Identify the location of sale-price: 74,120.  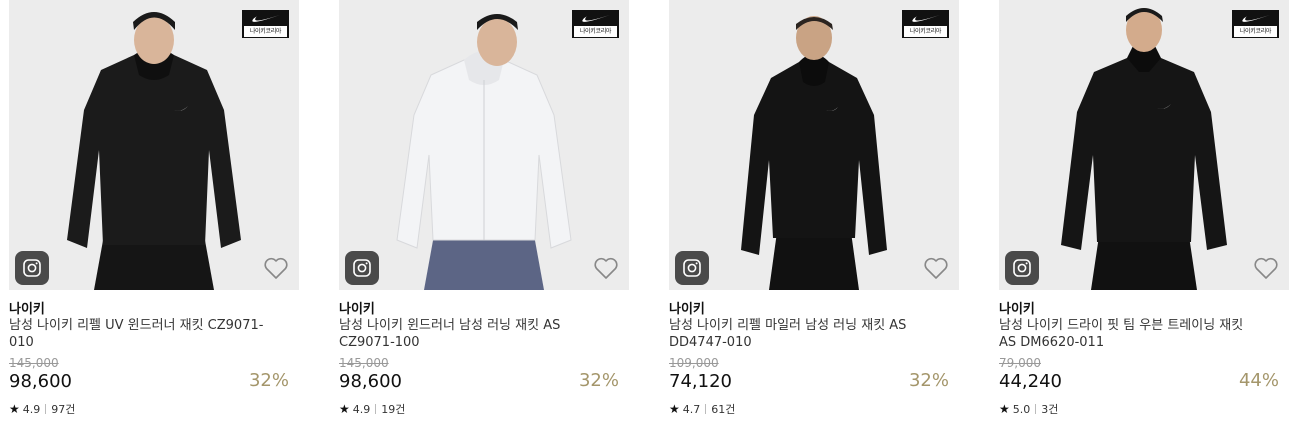
(700, 381).